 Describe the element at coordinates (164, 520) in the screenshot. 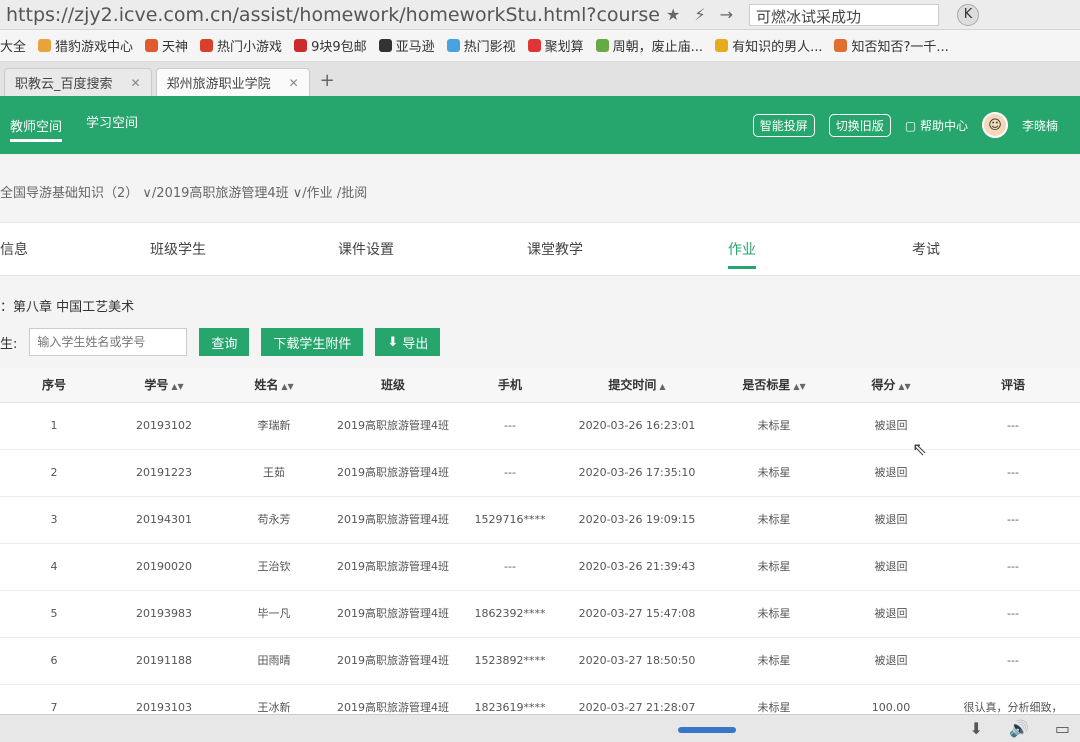

I see `cell-student-id: 20194301` at that location.